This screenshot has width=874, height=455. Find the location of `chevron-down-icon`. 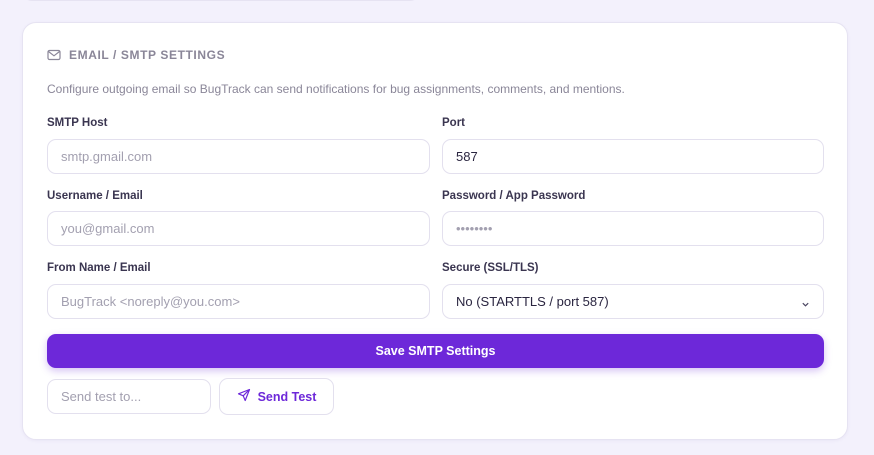

chevron-down-icon is located at coordinates (805, 304).